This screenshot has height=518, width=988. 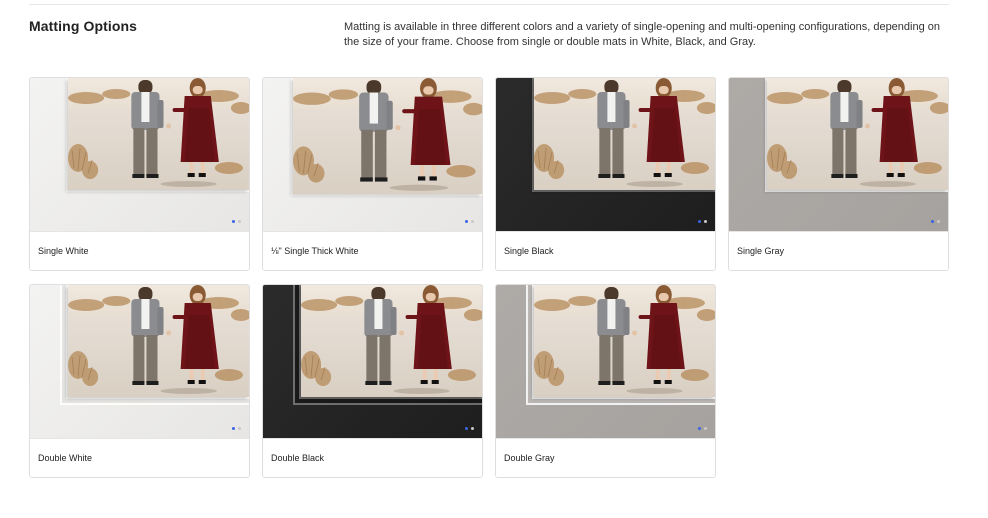 I want to click on section-title: Matting Options, so click(x=83, y=26).